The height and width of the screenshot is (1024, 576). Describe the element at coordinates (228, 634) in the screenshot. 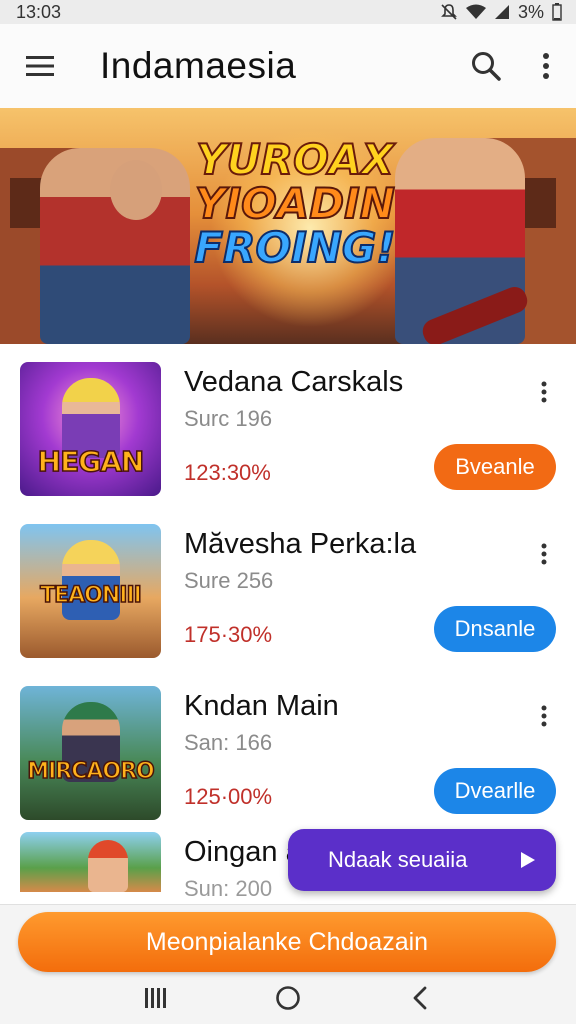

I see `item-percent: 175·30%` at that location.